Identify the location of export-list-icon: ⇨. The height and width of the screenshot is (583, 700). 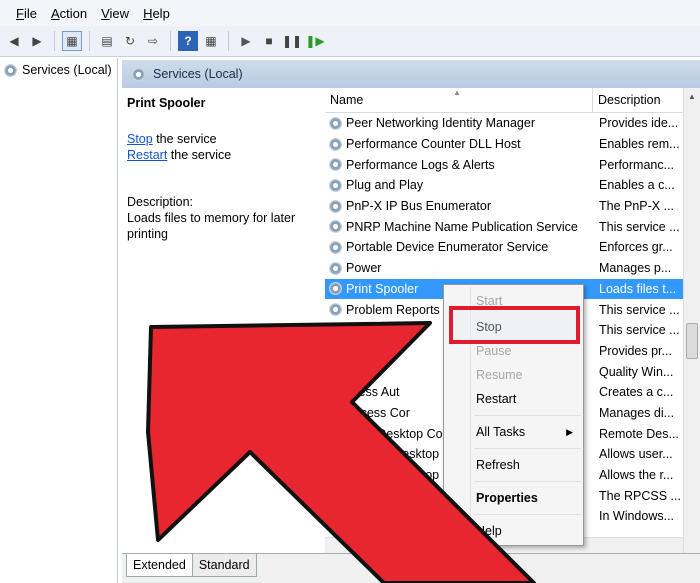
(153, 41).